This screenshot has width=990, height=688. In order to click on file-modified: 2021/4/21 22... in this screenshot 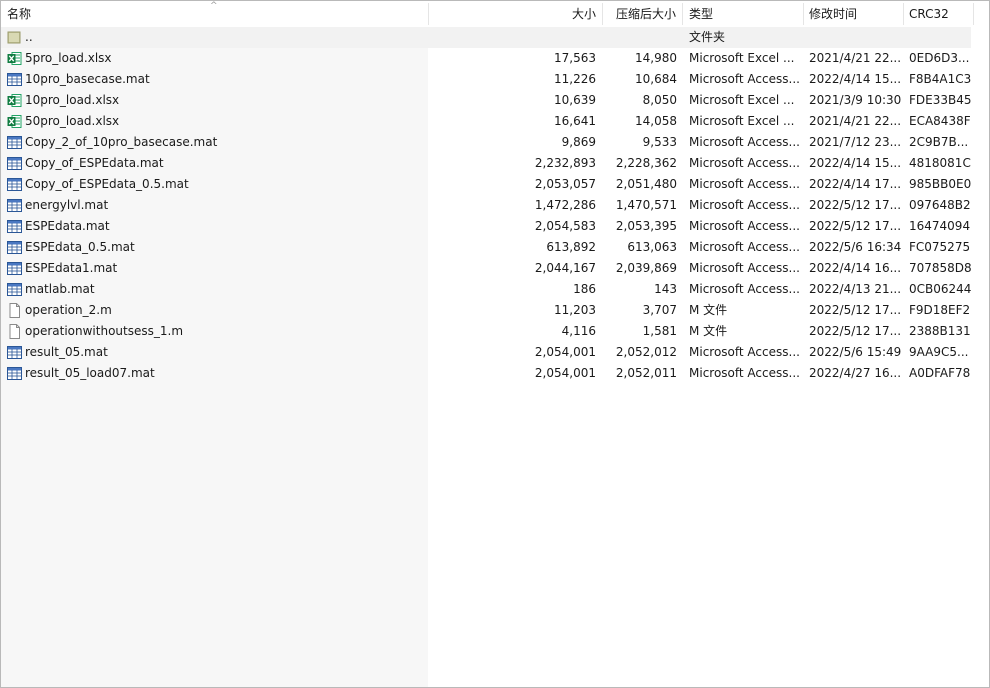, I will do `click(855, 121)`.